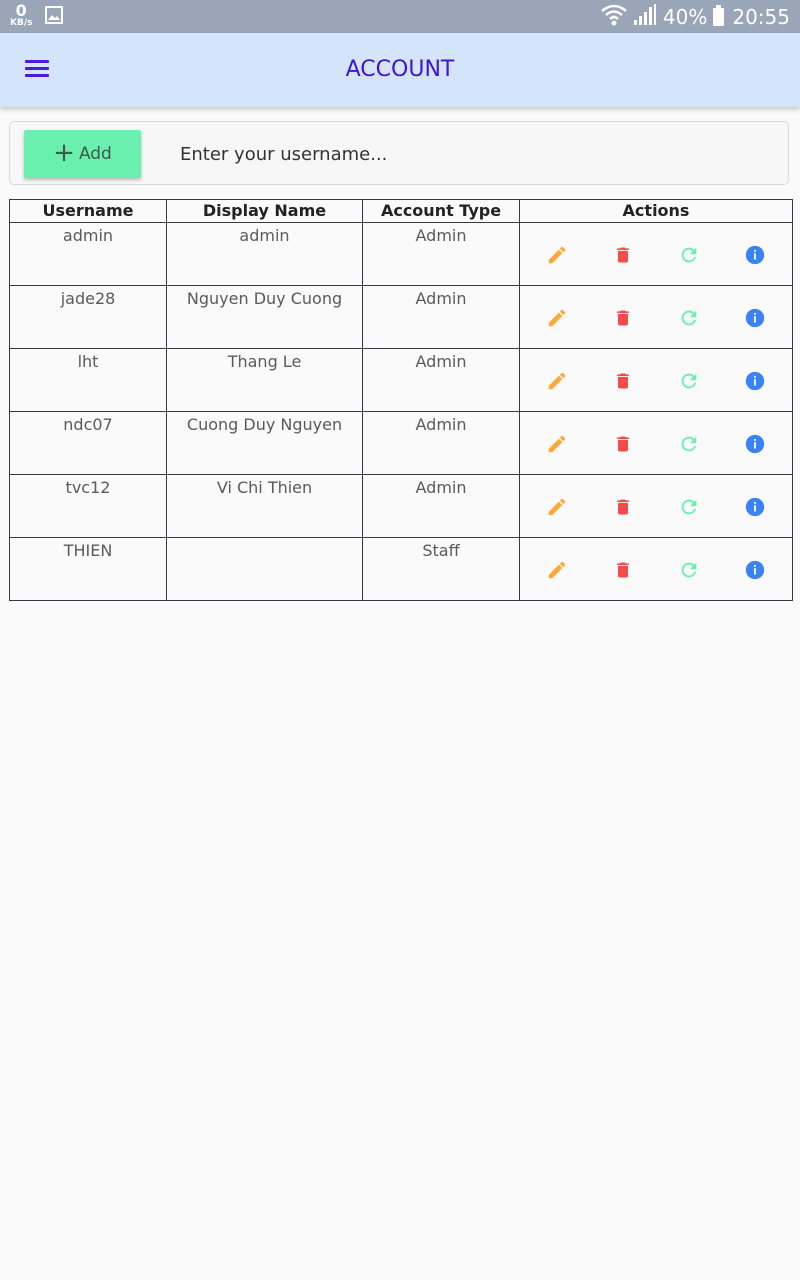 Image resolution: width=800 pixels, height=1280 pixels. I want to click on clock: 20:55, so click(761, 16).